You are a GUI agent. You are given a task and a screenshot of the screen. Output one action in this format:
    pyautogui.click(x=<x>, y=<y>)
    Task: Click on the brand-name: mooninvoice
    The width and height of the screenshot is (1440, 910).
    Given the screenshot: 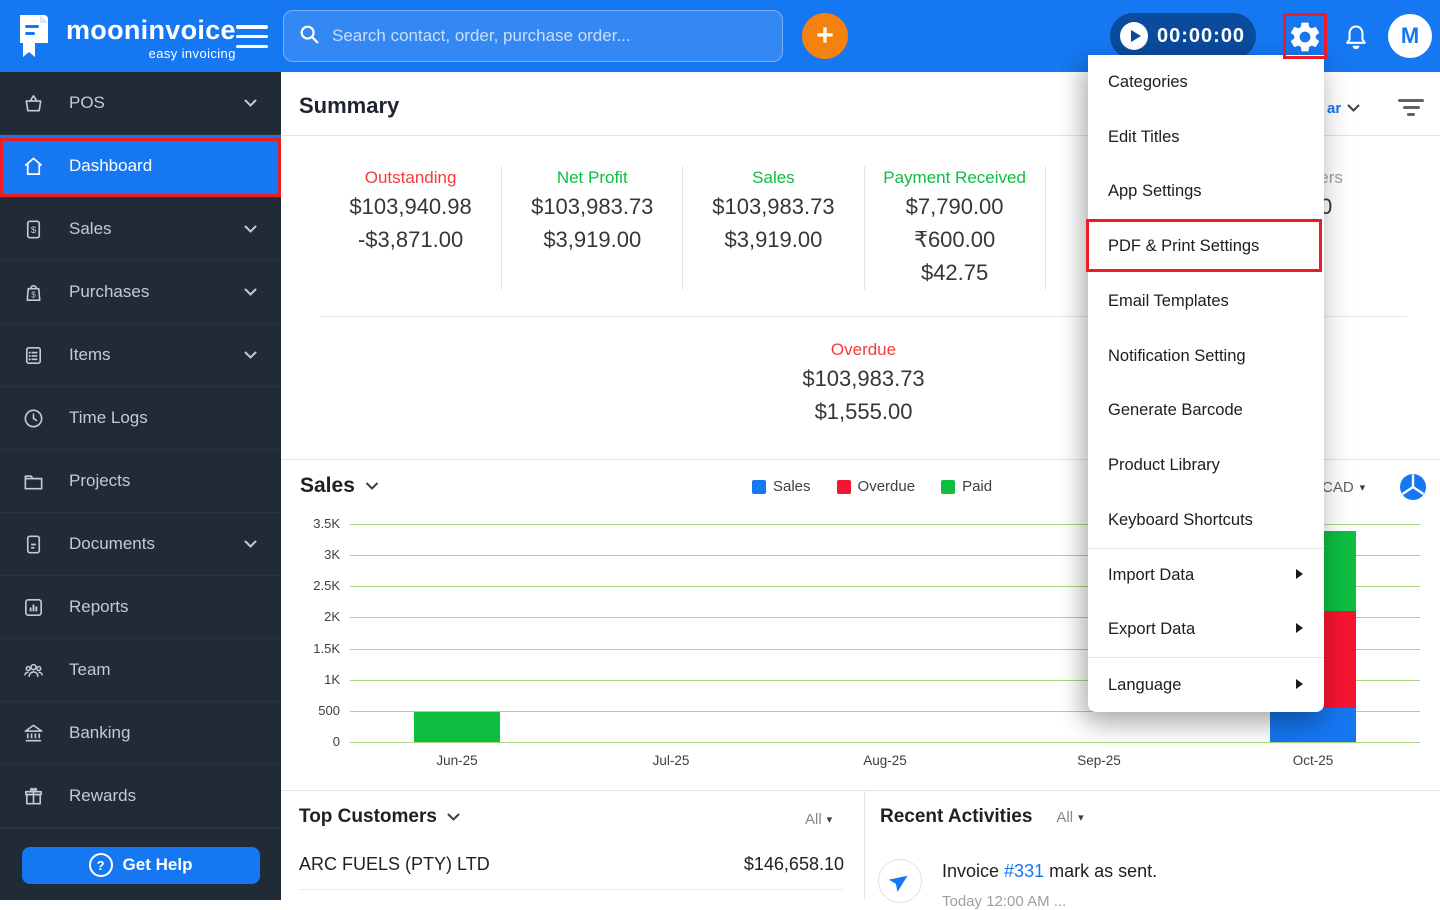 What is the action you would take?
    pyautogui.click(x=151, y=30)
    